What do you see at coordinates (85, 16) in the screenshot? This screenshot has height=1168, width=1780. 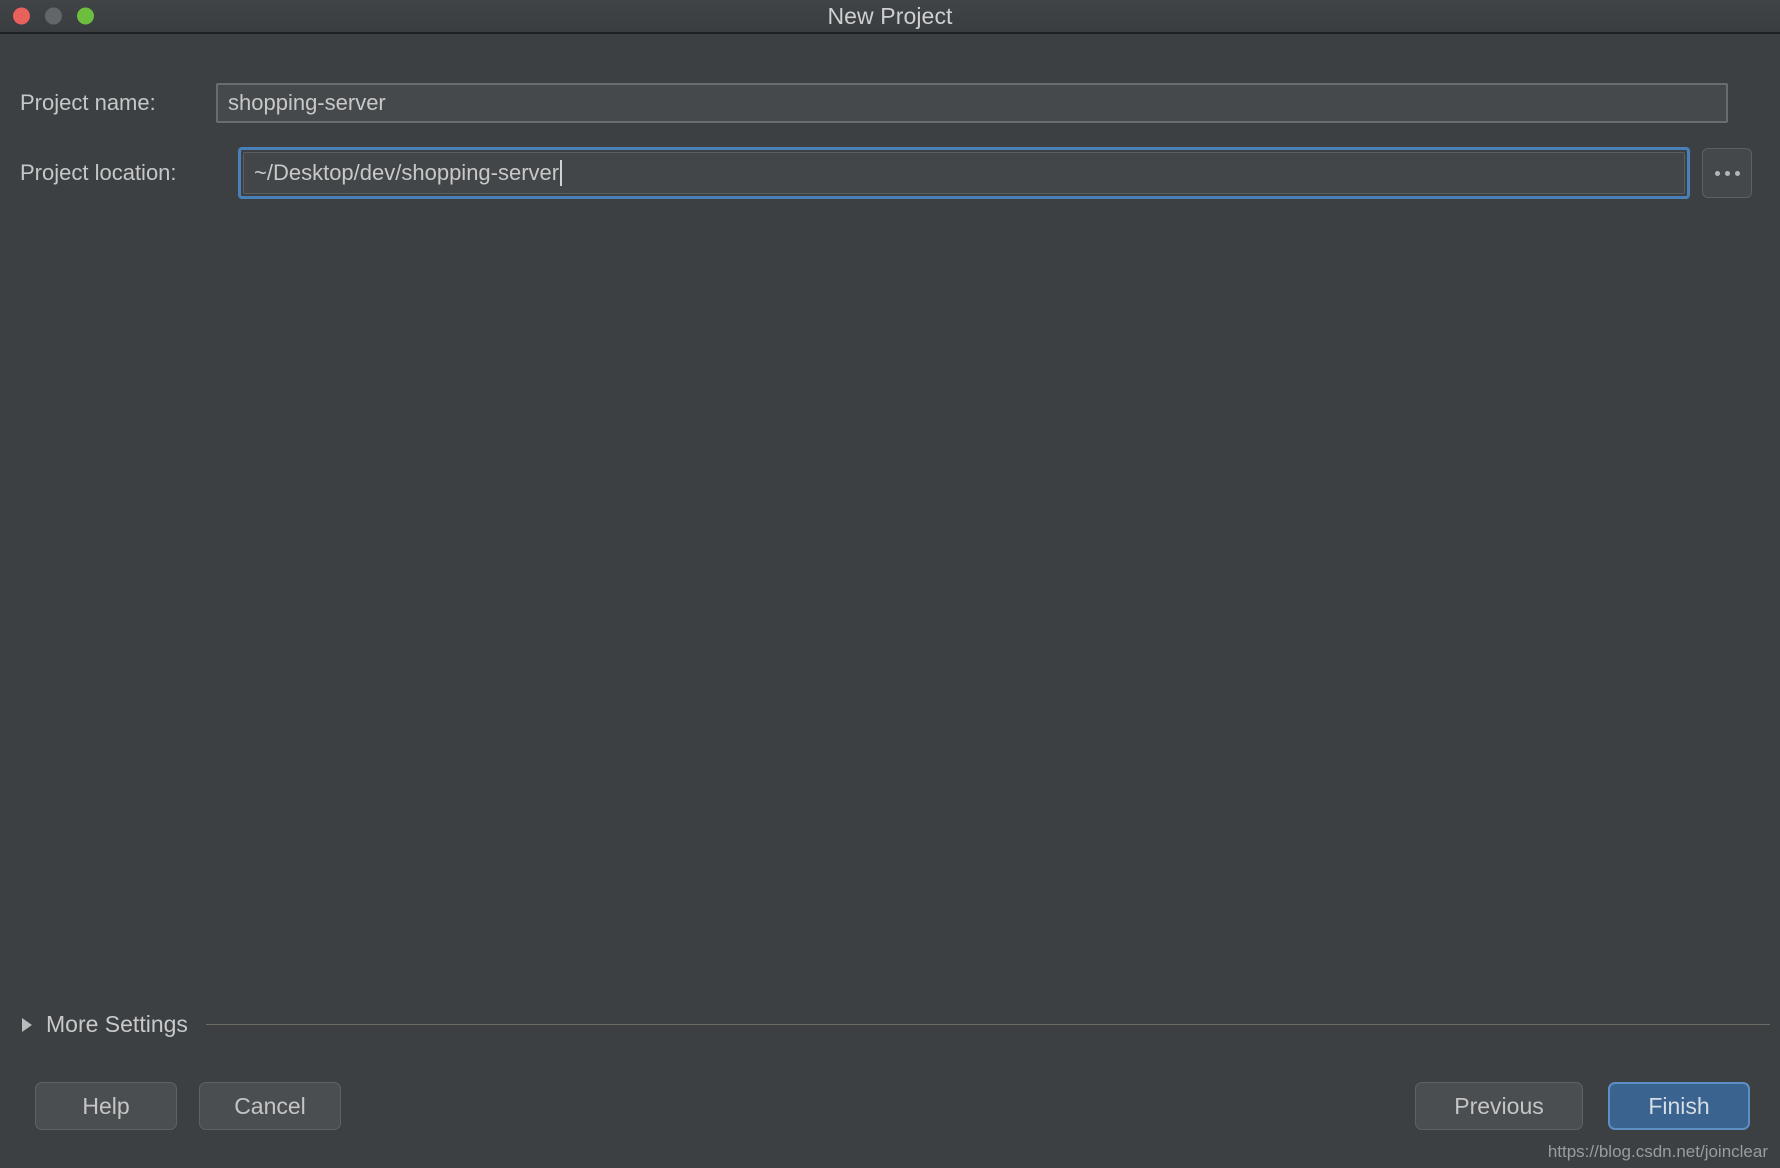 I see `maximize-window-button` at bounding box center [85, 16].